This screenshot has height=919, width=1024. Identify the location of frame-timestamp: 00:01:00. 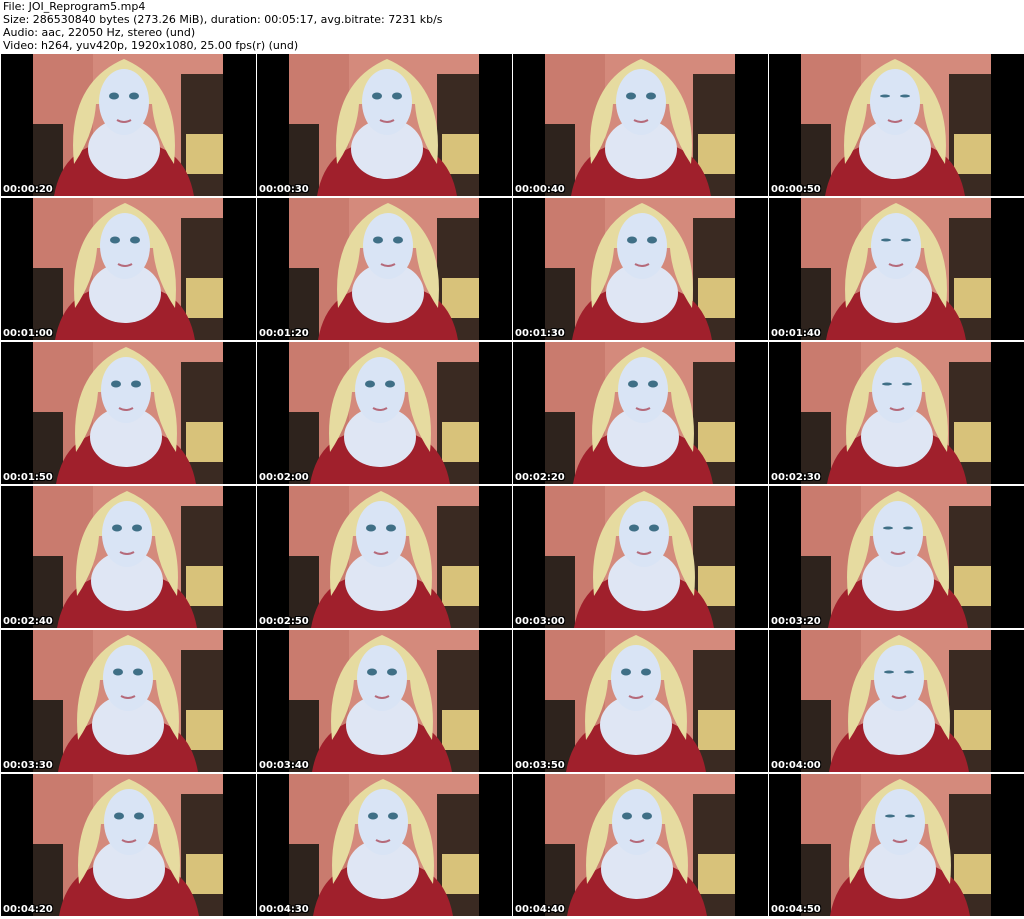
(28, 333).